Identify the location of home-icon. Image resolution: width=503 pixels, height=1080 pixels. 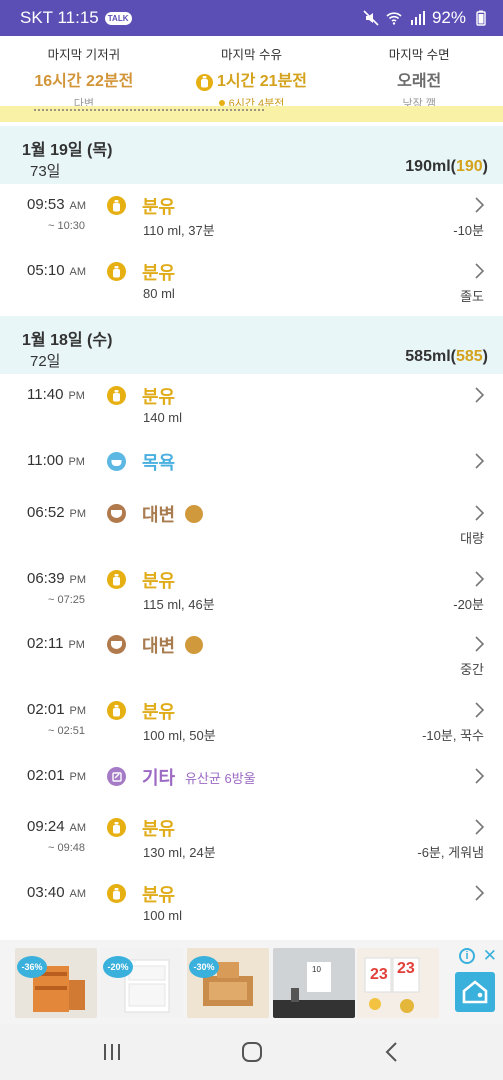
(252, 1052).